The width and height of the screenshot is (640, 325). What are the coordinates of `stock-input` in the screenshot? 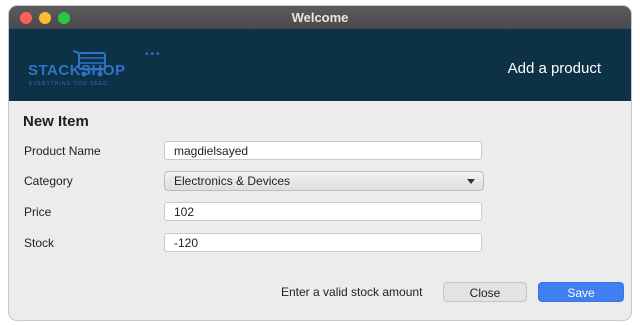 It's located at (323, 242).